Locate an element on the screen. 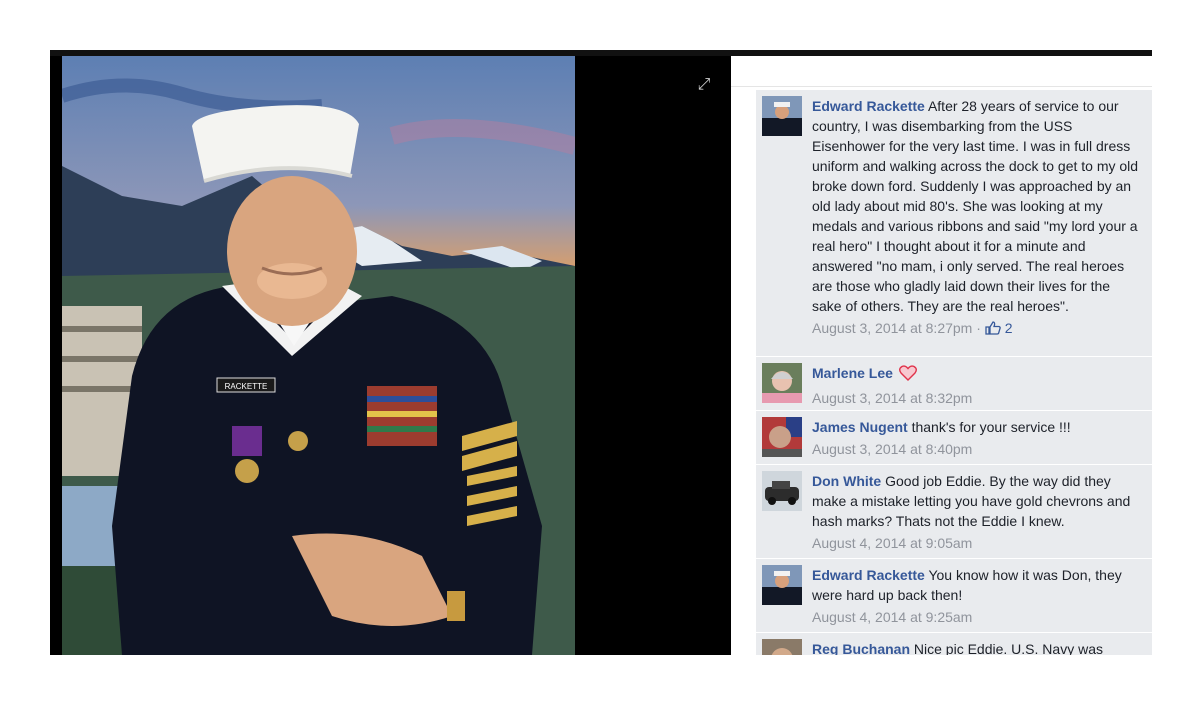 This screenshot has height=705, width=1202. nametag-text: RACKETTE is located at coordinates (246, 386).